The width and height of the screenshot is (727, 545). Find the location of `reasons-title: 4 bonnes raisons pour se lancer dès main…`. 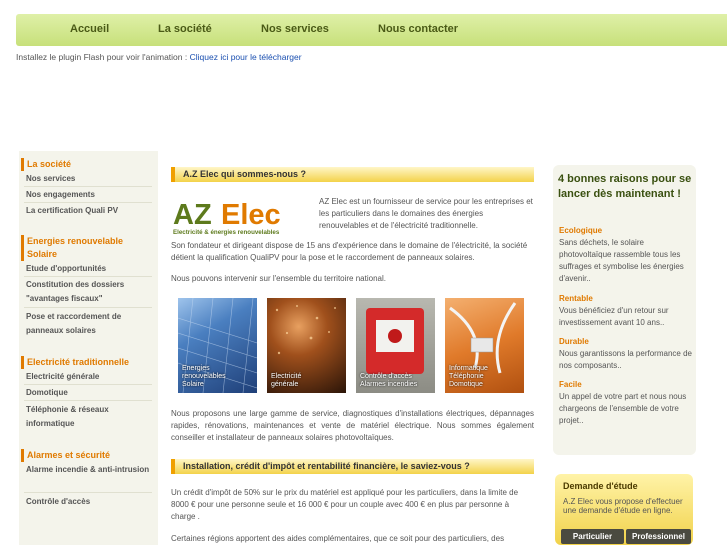

reasons-title: 4 bonnes raisons pour se lancer dès main… is located at coordinates (625, 186).